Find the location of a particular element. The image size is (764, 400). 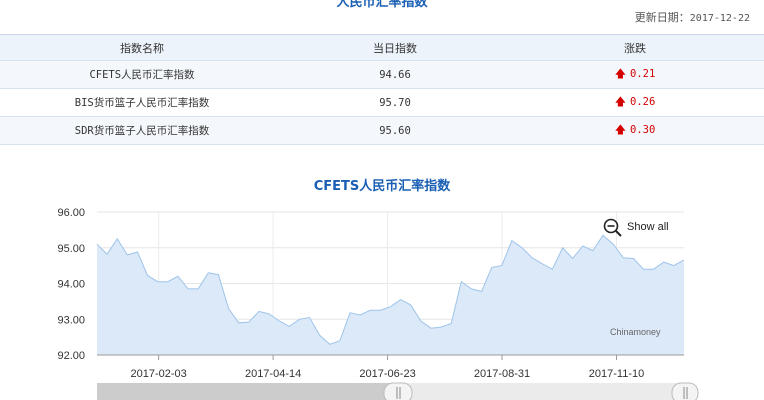

navigator-right-handle is located at coordinates (685, 391).